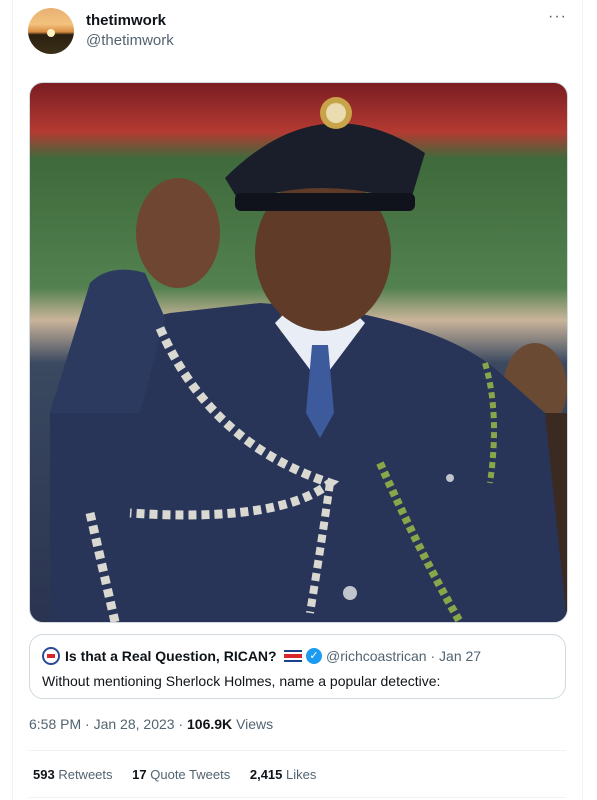 The image size is (597, 800). Describe the element at coordinates (404, 656) in the screenshot. I see `quoted-handle-date: @richcoastrican · Jan 27` at that location.